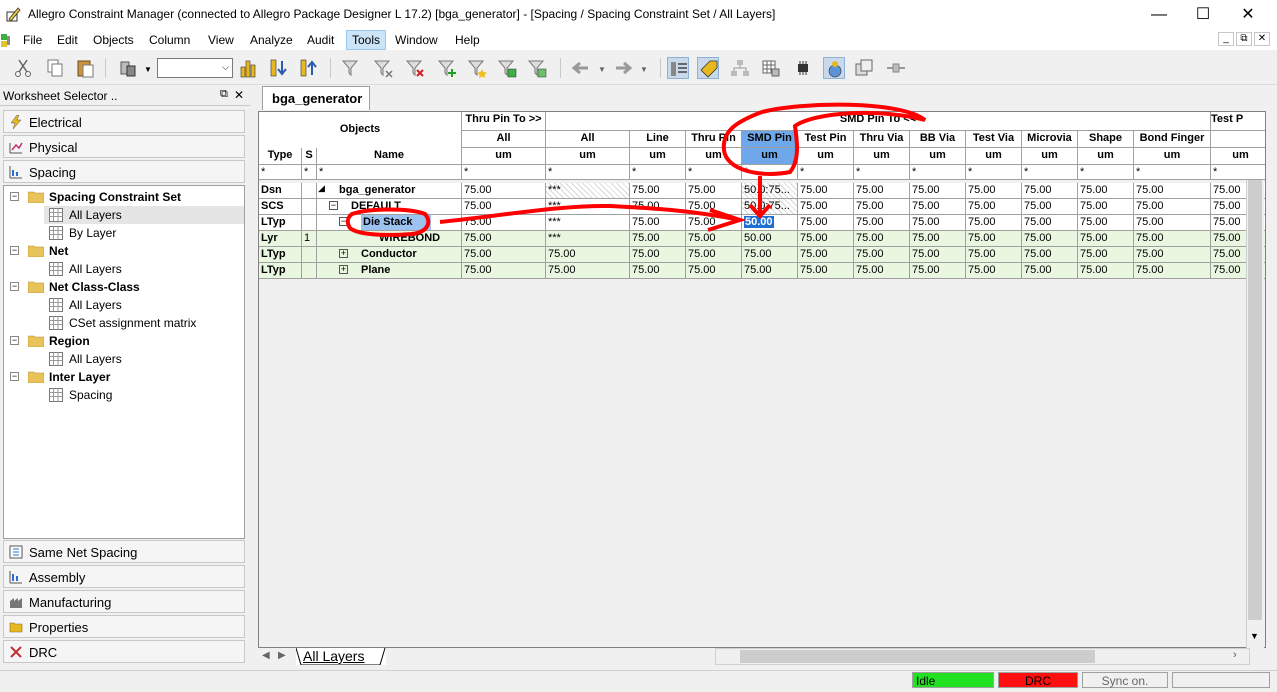 The image size is (1277, 692). I want to click on worksheet-list-icon, so click(678, 68).